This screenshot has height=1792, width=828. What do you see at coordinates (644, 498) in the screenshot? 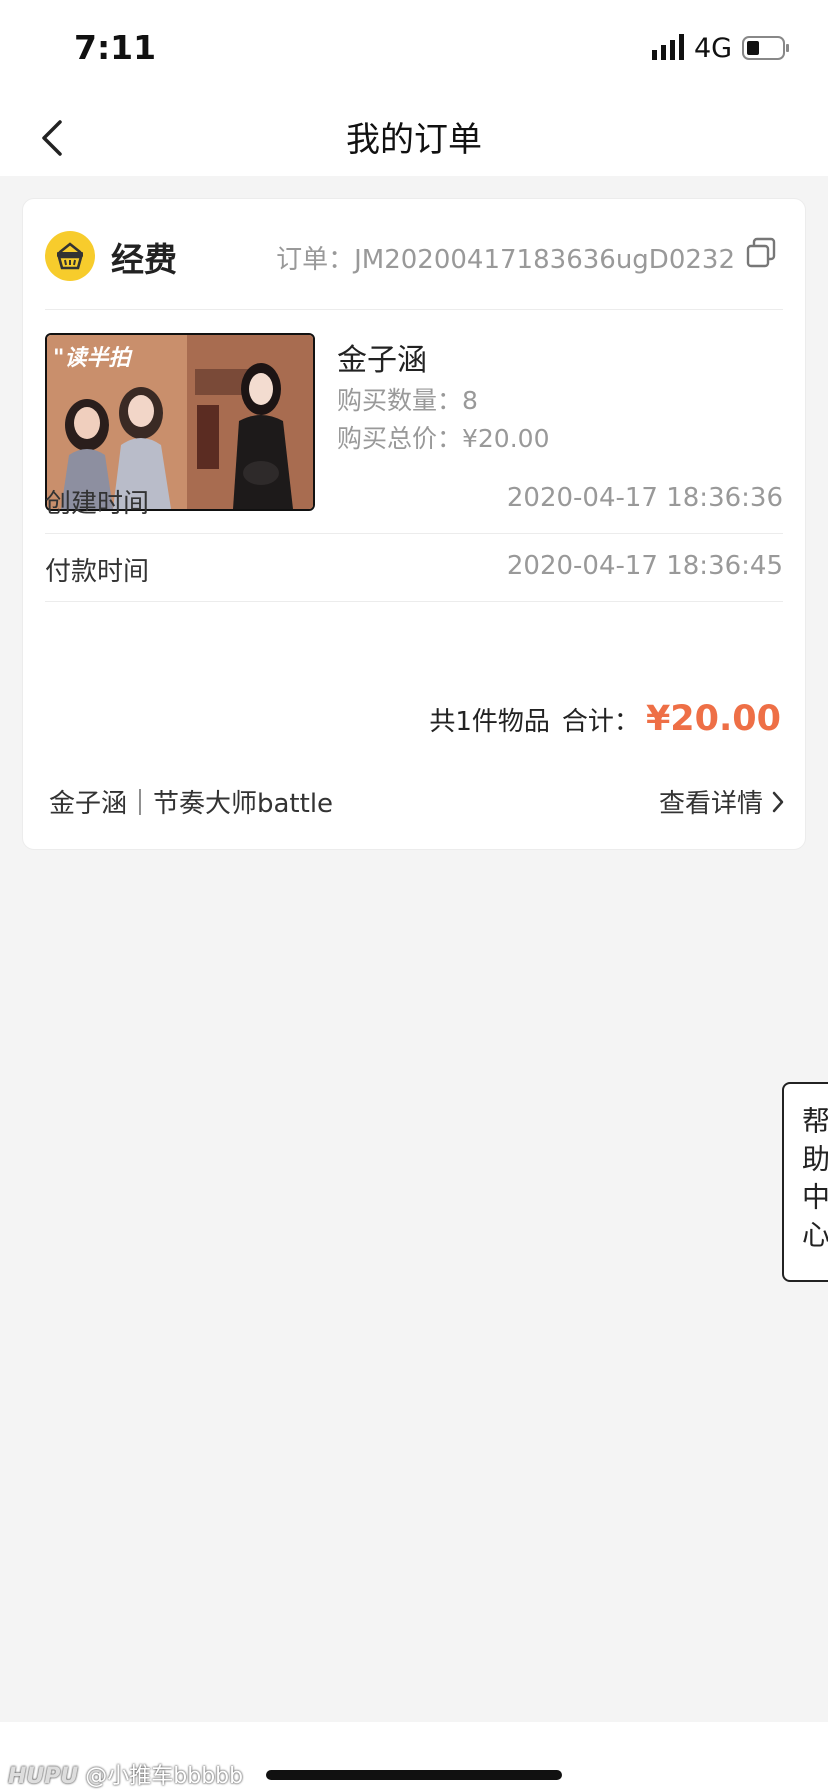
I see `created-value: 2020-04-17 18:36:36` at bounding box center [644, 498].